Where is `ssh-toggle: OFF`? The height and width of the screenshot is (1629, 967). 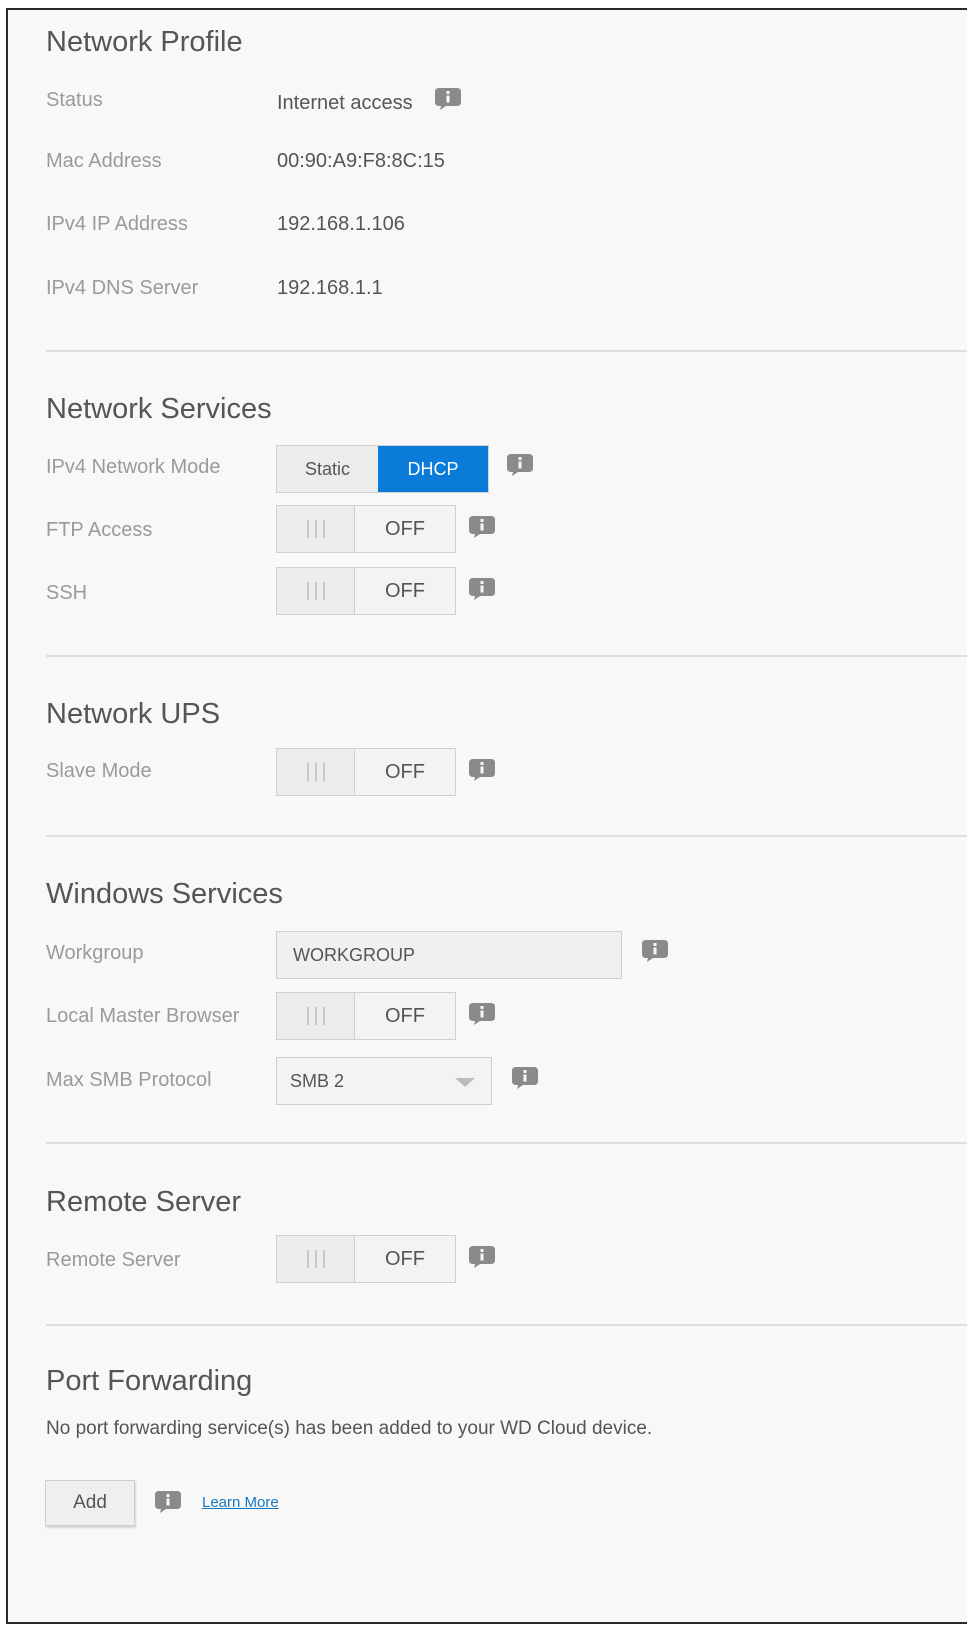 ssh-toggle: OFF is located at coordinates (366, 591).